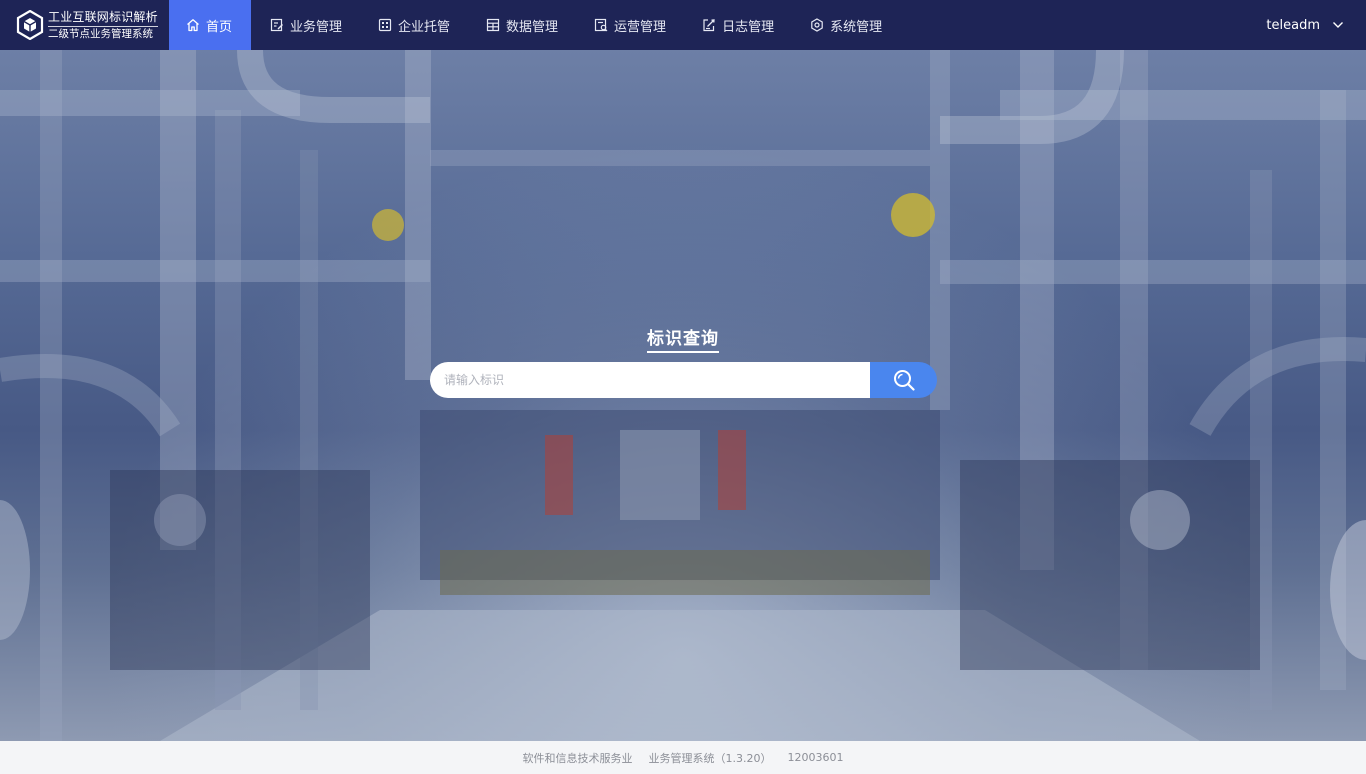 This screenshot has height=774, width=1366. What do you see at coordinates (30, 25) in the screenshot?
I see `hexagon-cube-logo-icon` at bounding box center [30, 25].